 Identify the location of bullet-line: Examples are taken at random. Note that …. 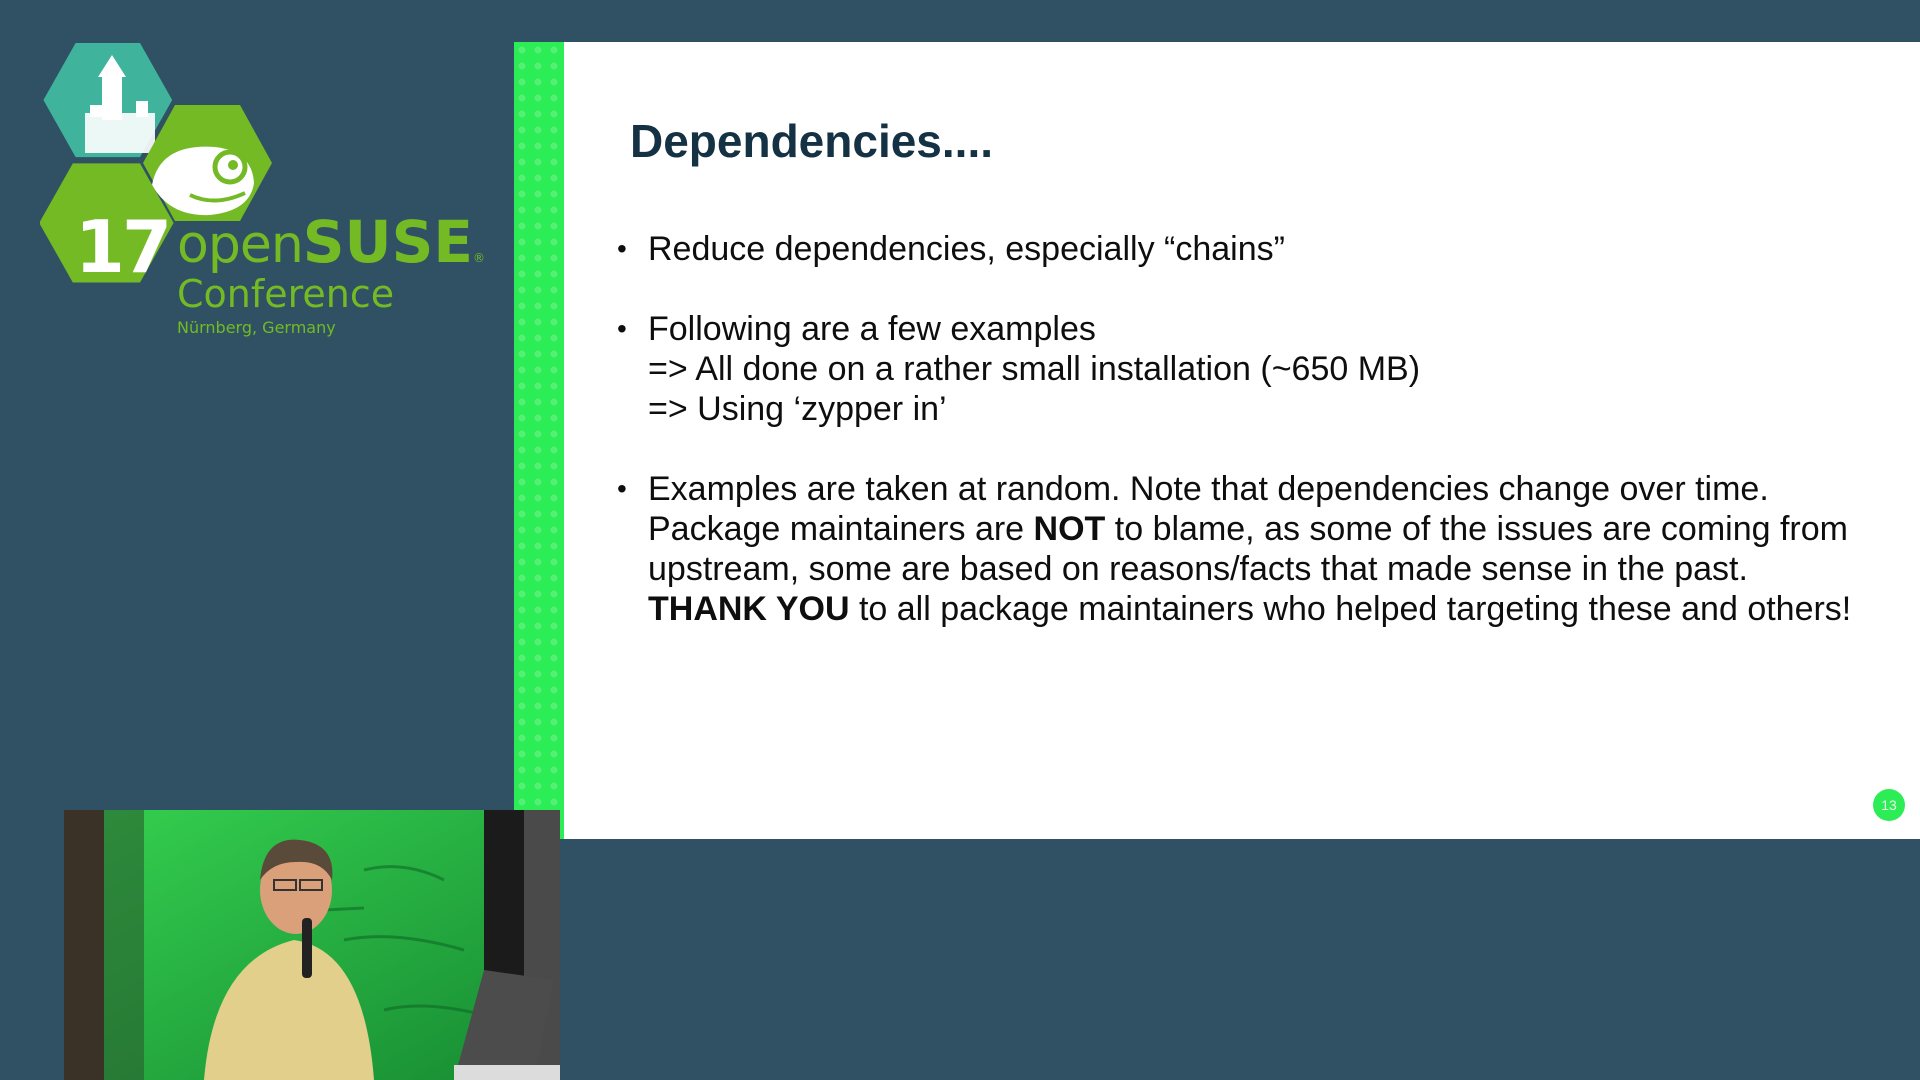
(1208, 489).